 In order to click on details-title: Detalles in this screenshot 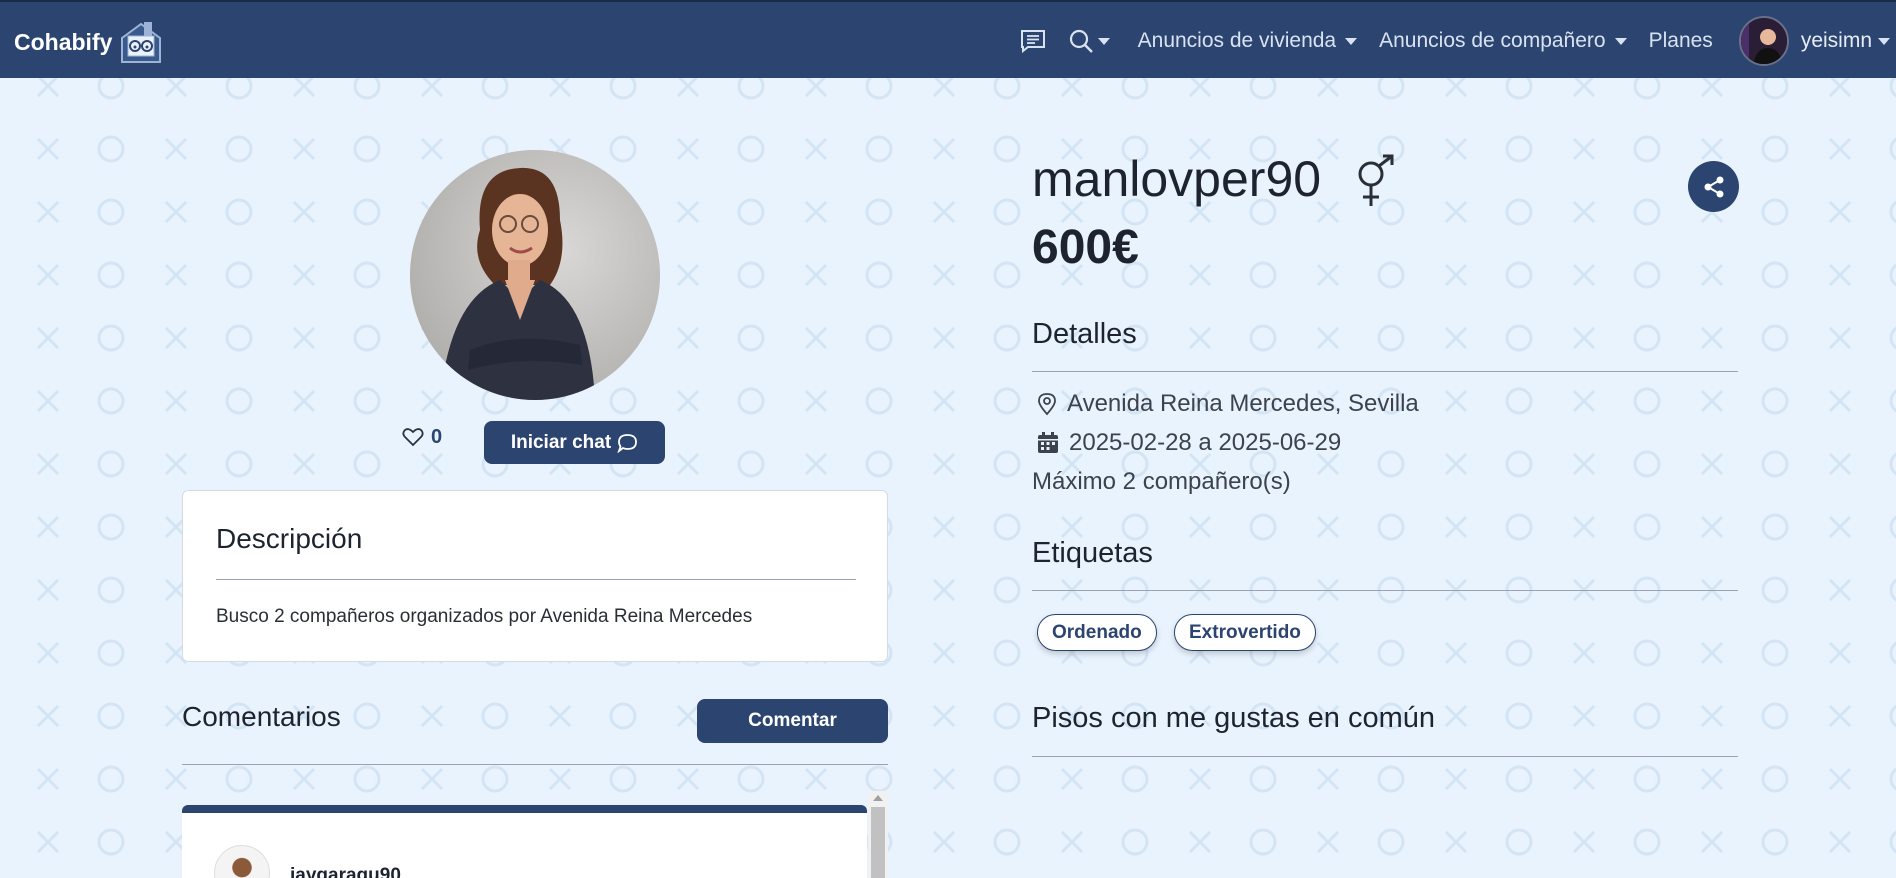, I will do `click(1084, 334)`.